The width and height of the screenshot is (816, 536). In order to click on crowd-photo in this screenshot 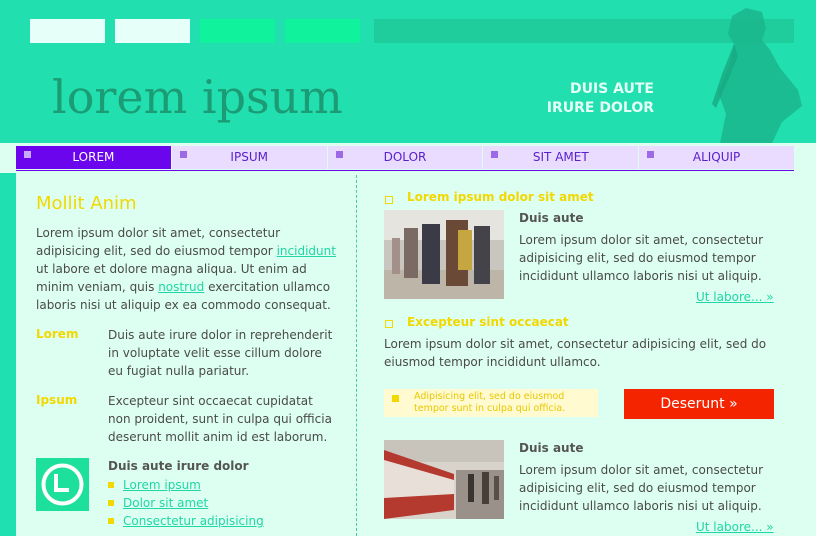, I will do `click(444, 254)`.